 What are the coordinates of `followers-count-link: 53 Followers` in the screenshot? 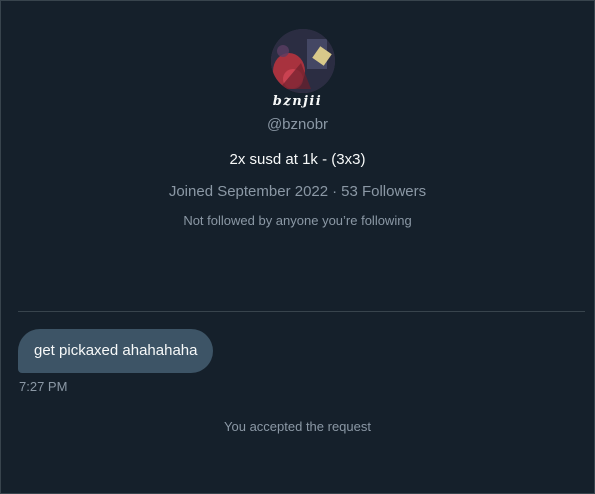 It's located at (383, 191).